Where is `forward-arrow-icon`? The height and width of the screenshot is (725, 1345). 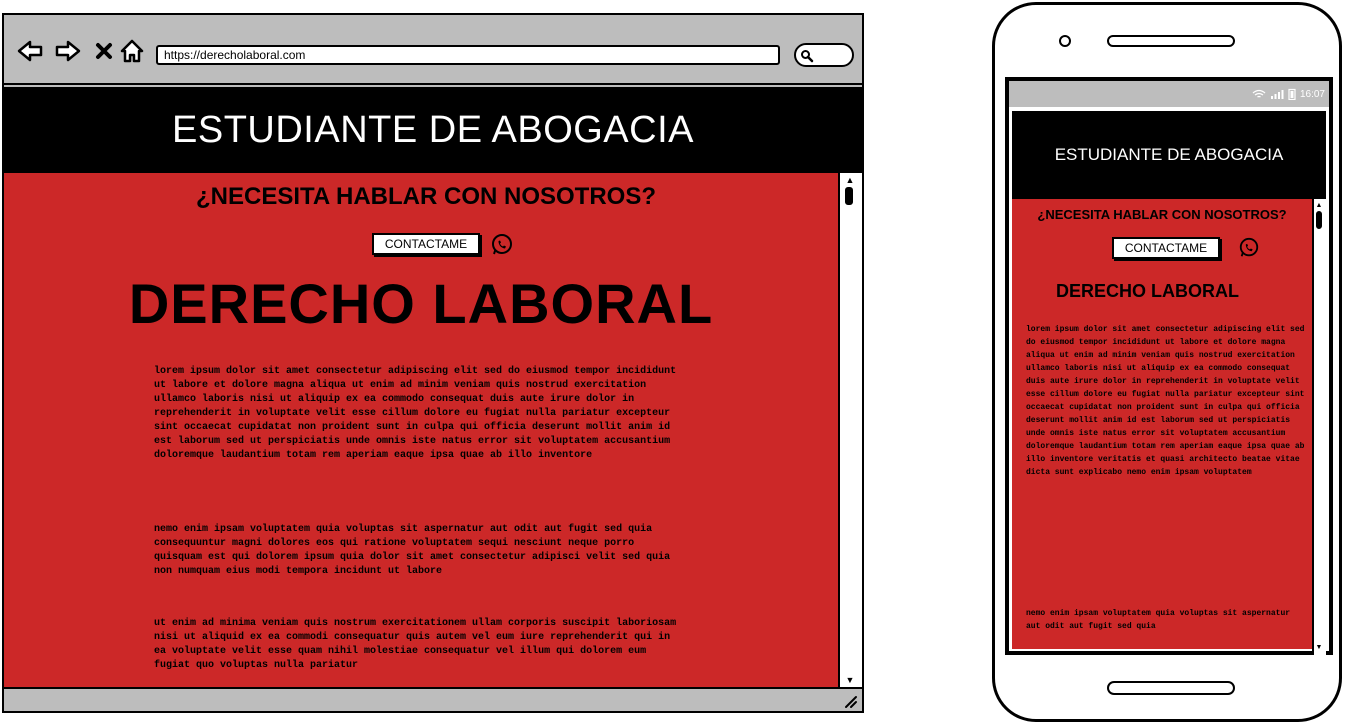
forward-arrow-icon is located at coordinates (68, 51).